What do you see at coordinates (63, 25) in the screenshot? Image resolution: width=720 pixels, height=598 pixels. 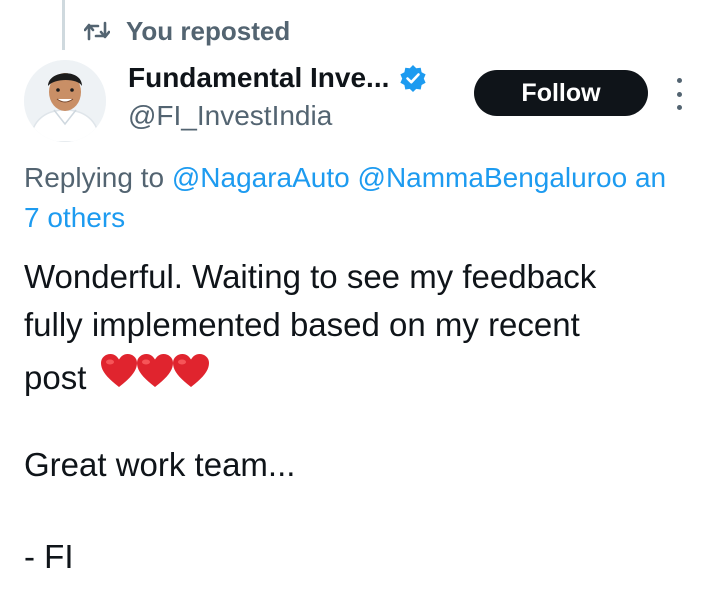 I see `thread-line` at bounding box center [63, 25].